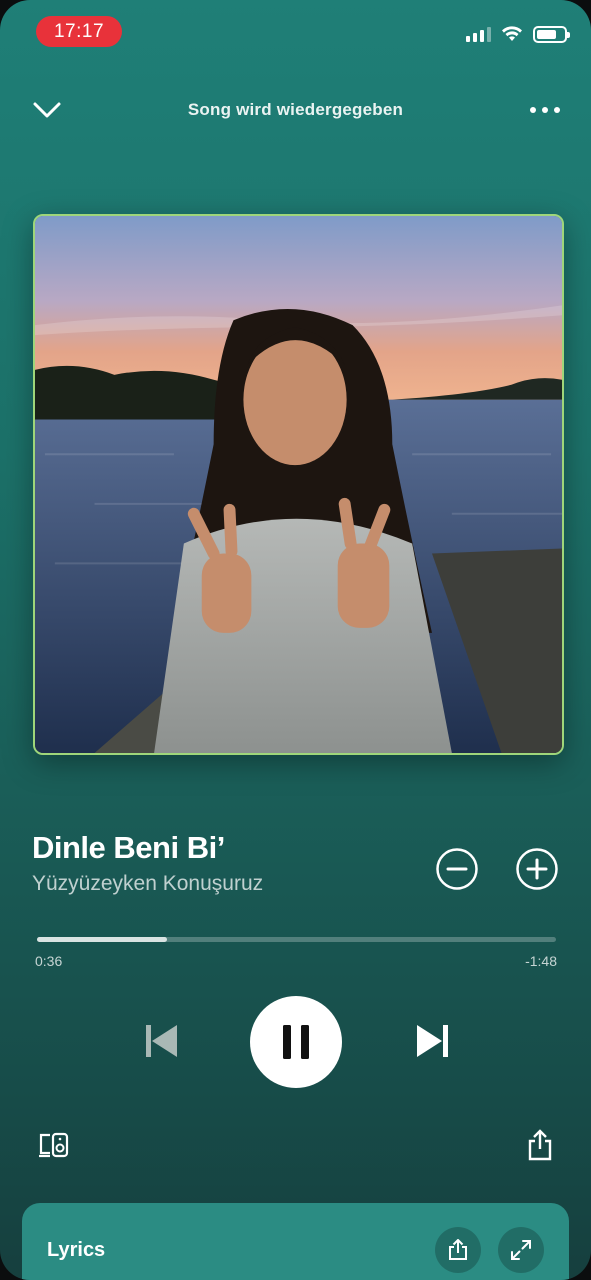 The width and height of the screenshot is (591, 1280). I want to click on progress-fill, so click(102, 939).